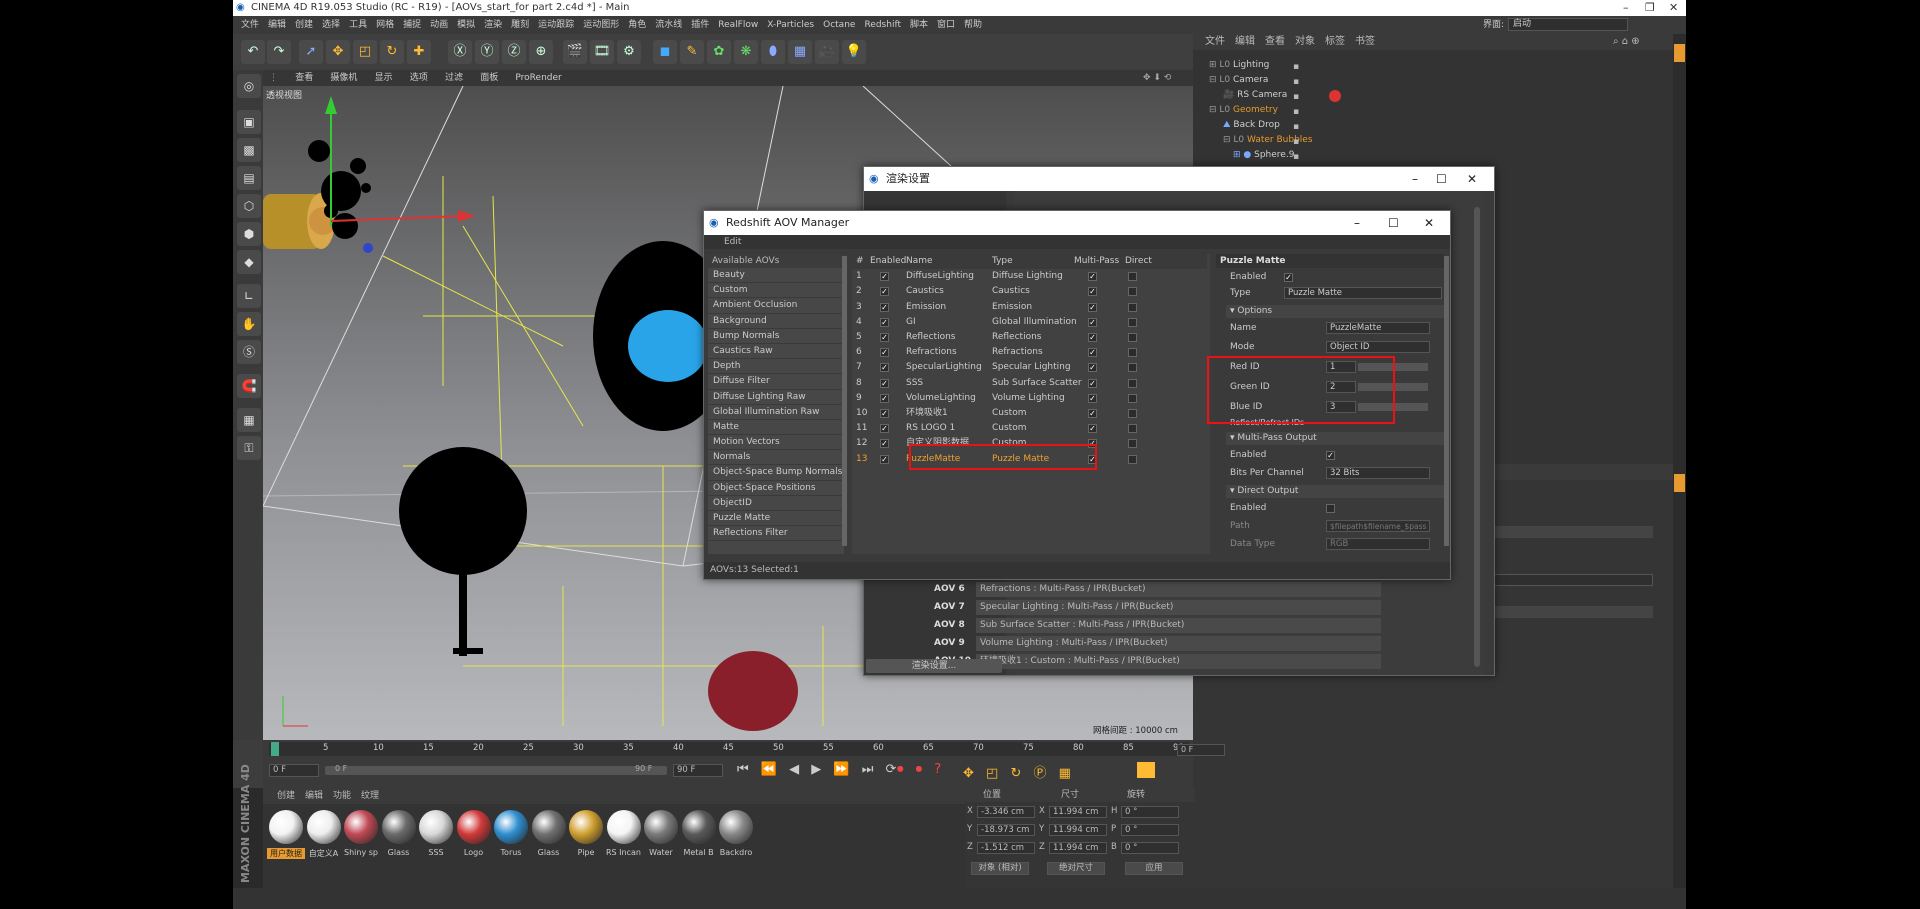 The width and height of the screenshot is (1920, 909). What do you see at coordinates (1650, 8) in the screenshot?
I see `restore-icon: ❐` at bounding box center [1650, 8].